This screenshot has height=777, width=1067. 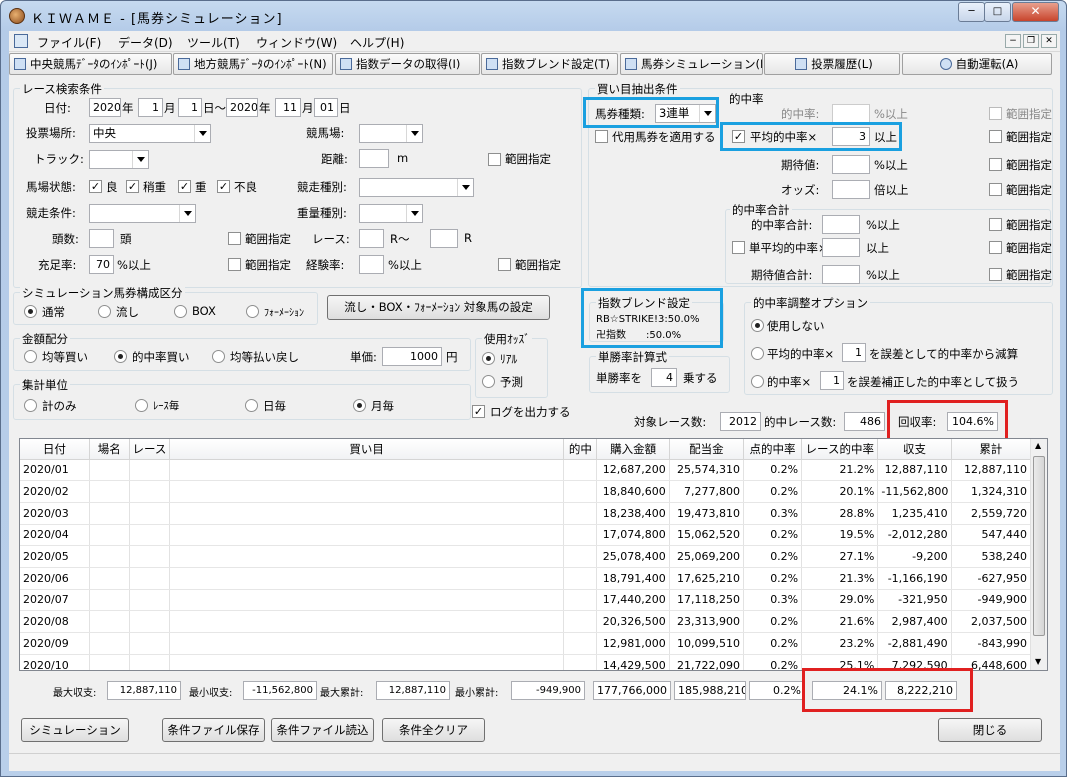 I want to click on single-avg-field, so click(x=841, y=247).